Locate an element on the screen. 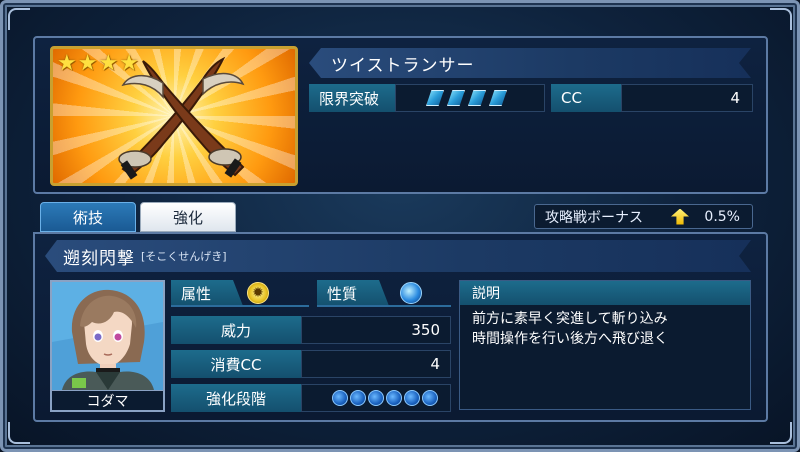 The height and width of the screenshot is (452, 800). raid-bonus-box: 攻略戦ボーナス 0.5% is located at coordinates (643, 216).